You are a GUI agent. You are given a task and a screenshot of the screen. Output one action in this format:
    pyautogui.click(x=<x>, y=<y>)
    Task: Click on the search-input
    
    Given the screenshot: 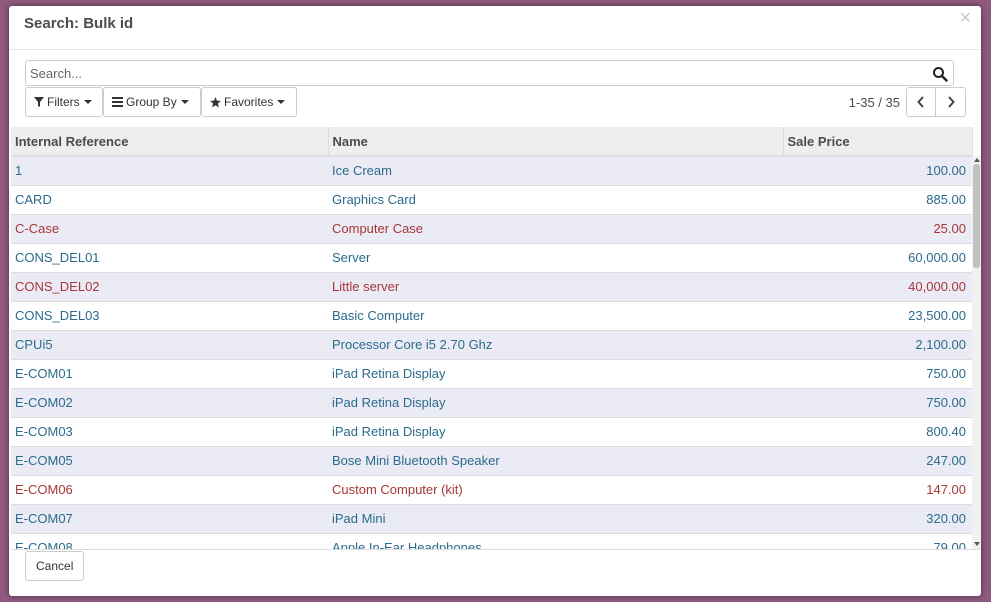 What is the action you would take?
    pyautogui.click(x=475, y=73)
    